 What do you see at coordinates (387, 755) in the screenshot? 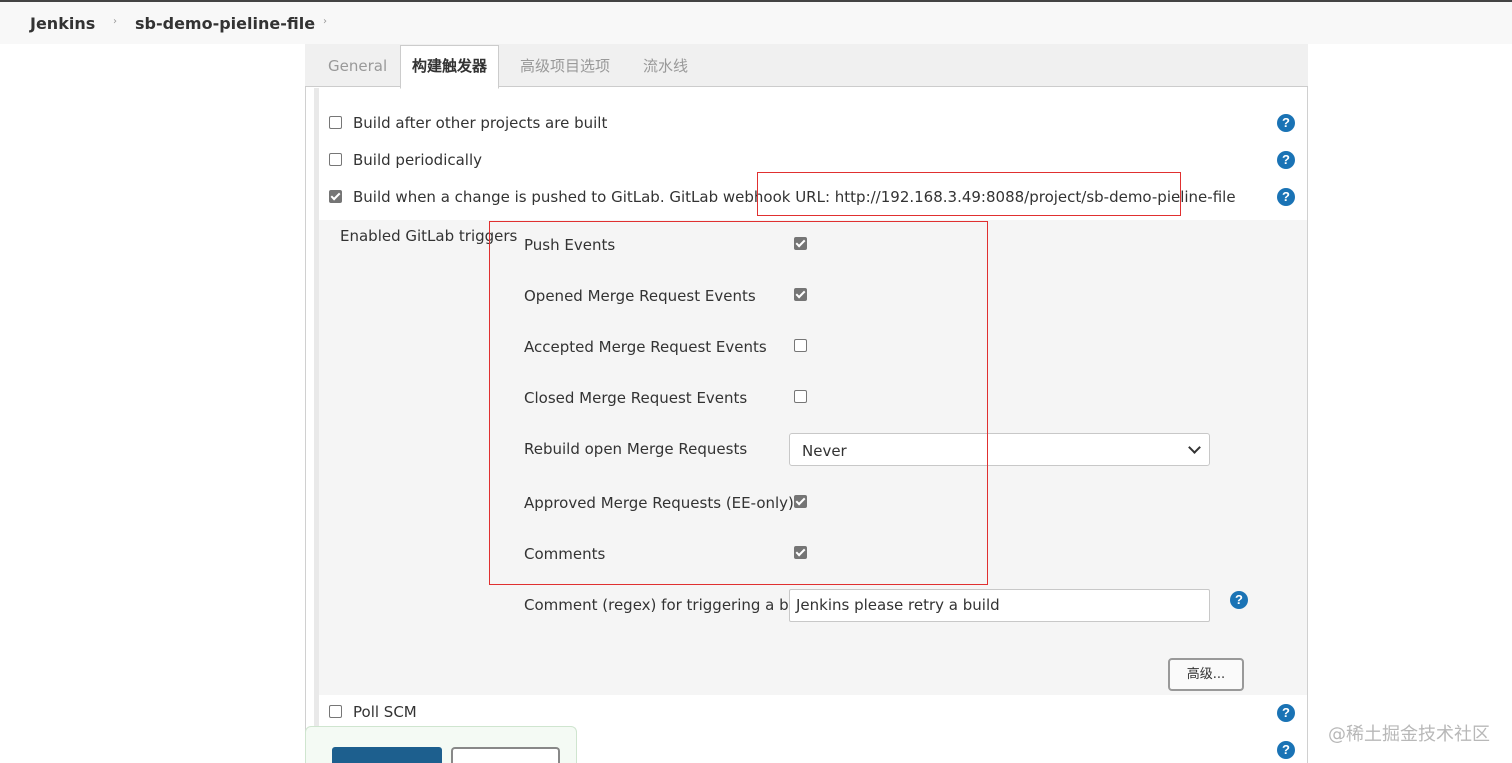
I see `save-button` at bounding box center [387, 755].